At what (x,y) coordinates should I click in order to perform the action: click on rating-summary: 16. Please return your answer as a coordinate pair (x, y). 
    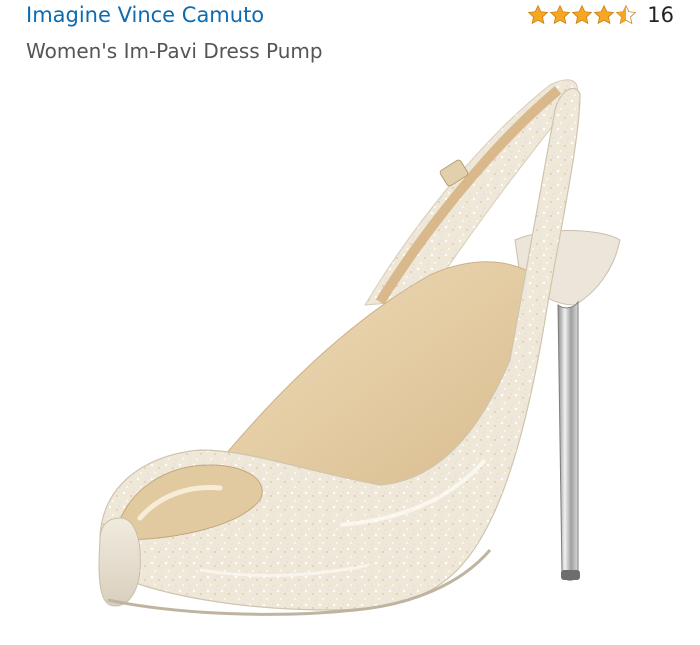
    Looking at the image, I should click on (600, 15).